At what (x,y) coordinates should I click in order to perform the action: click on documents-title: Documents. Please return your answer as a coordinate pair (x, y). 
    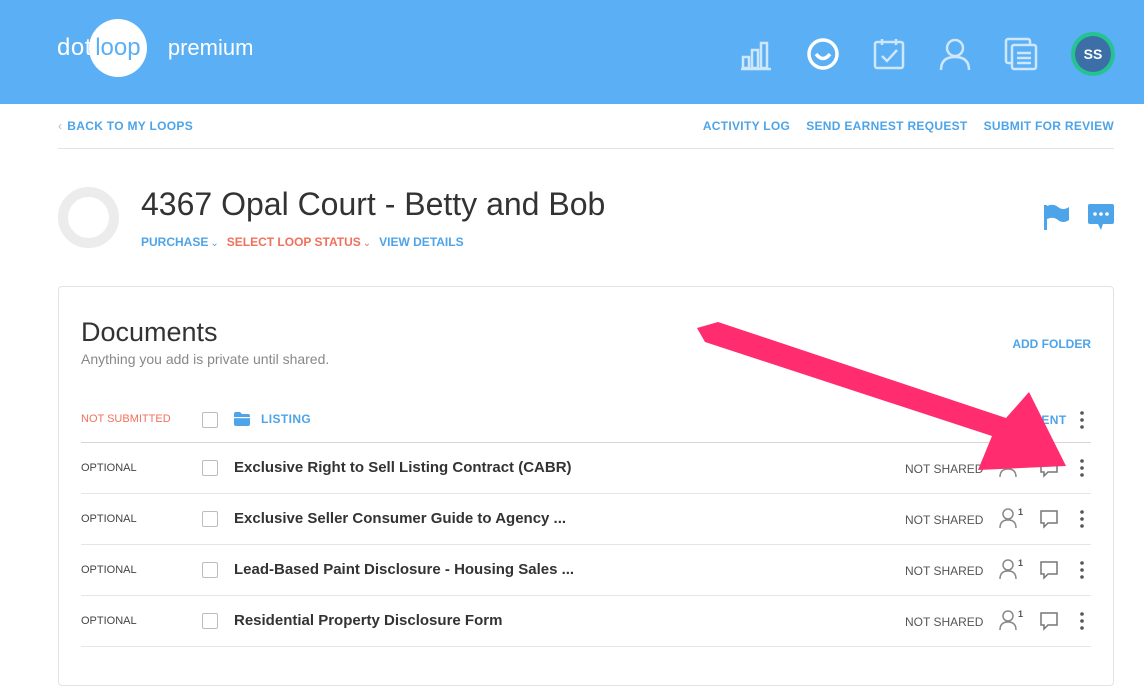
    Looking at the image, I should click on (149, 332).